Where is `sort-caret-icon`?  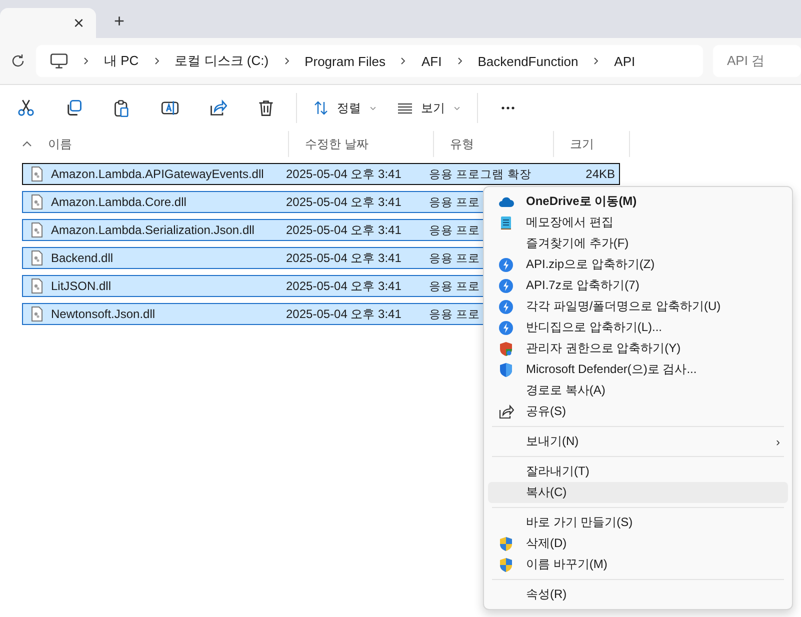 sort-caret-icon is located at coordinates (27, 144).